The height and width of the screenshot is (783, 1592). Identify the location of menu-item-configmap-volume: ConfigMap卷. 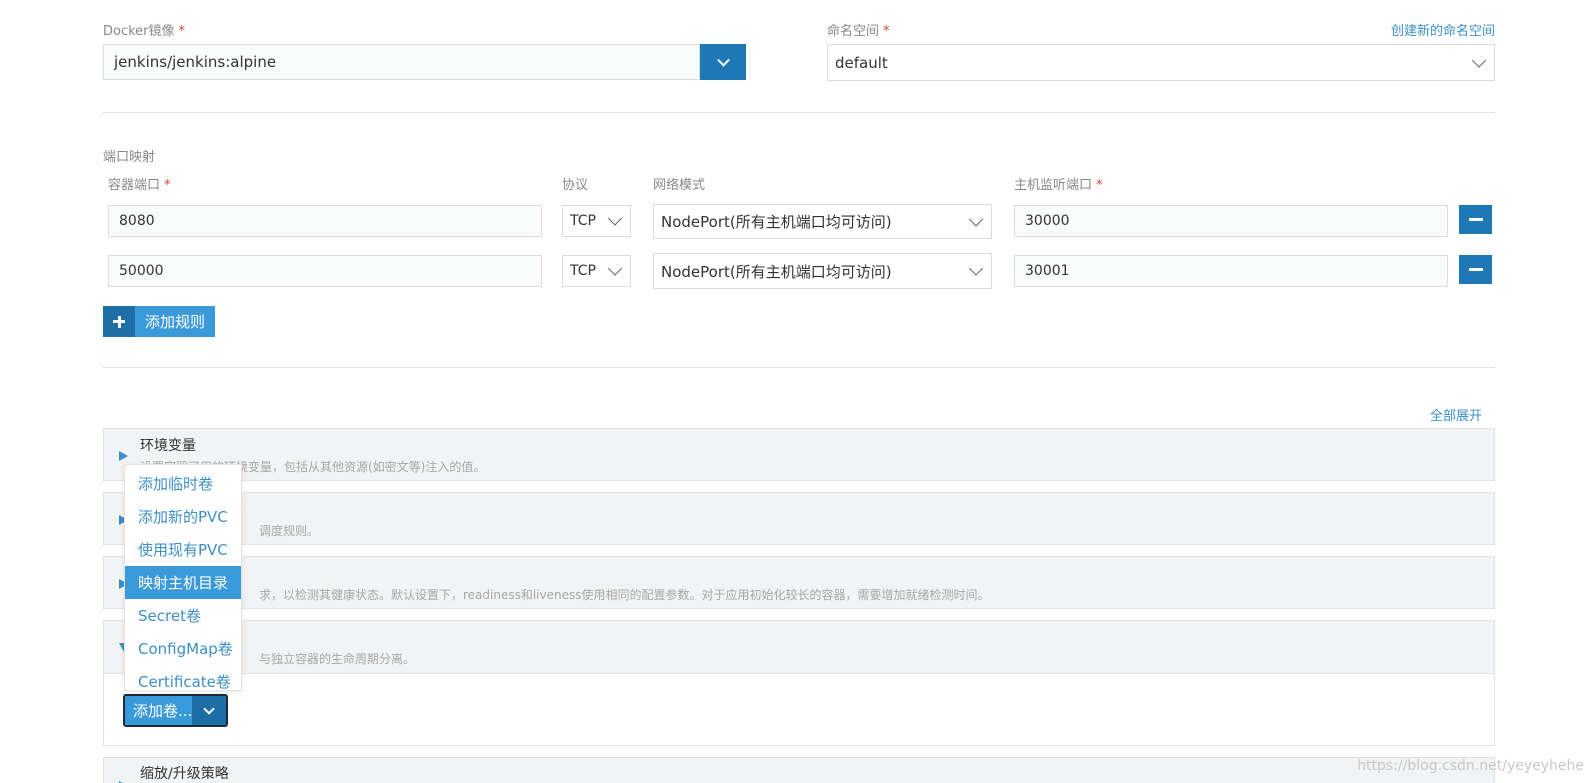
(183, 648).